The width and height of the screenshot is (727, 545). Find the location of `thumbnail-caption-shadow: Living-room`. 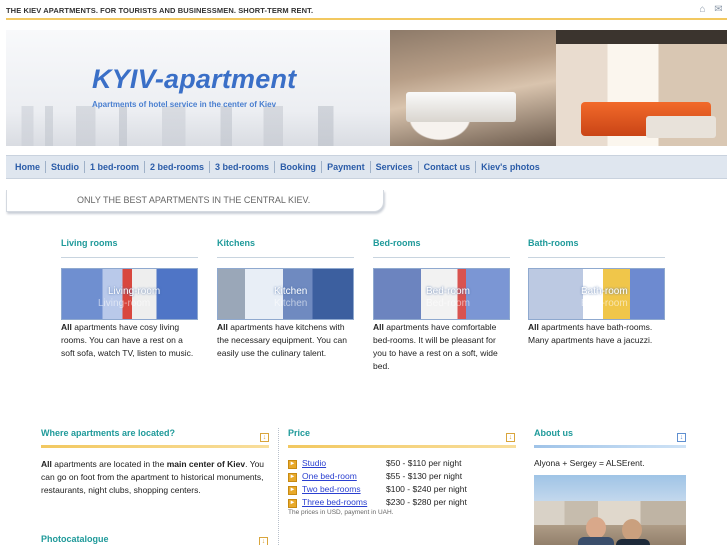

thumbnail-caption-shadow: Living-room is located at coordinates (124, 303).